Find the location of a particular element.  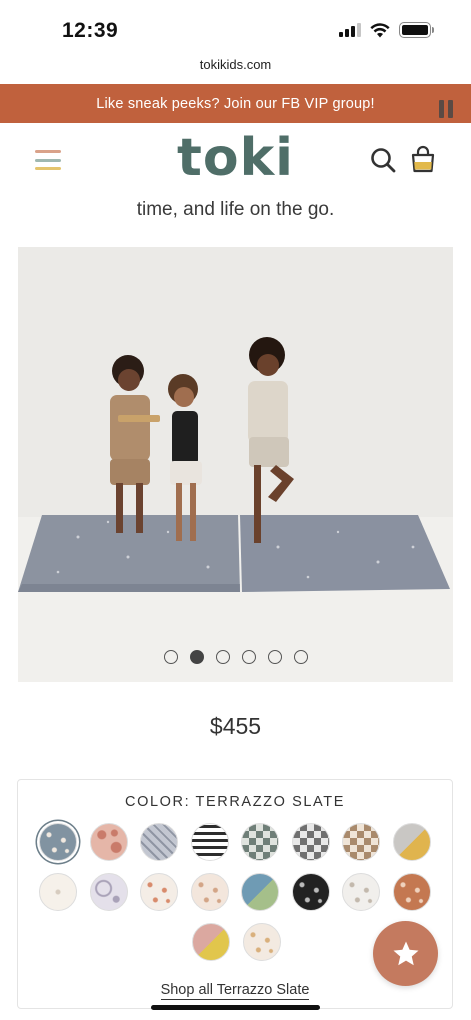

promo-text: Like sneak peeks? Join our FB VIP group! is located at coordinates (235, 104).